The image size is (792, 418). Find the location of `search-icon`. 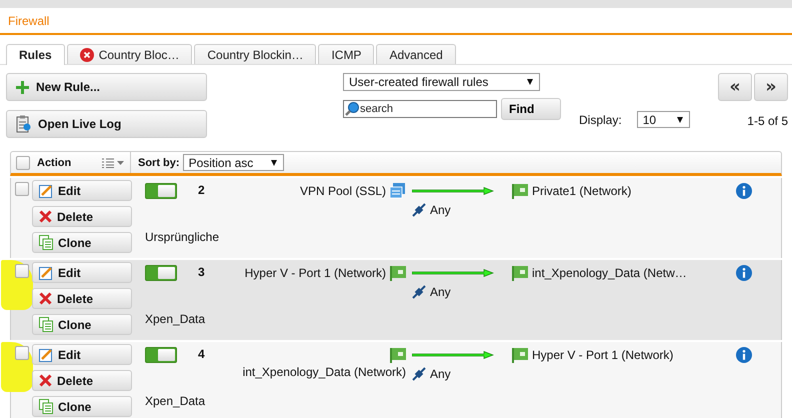

search-icon is located at coordinates (352, 109).